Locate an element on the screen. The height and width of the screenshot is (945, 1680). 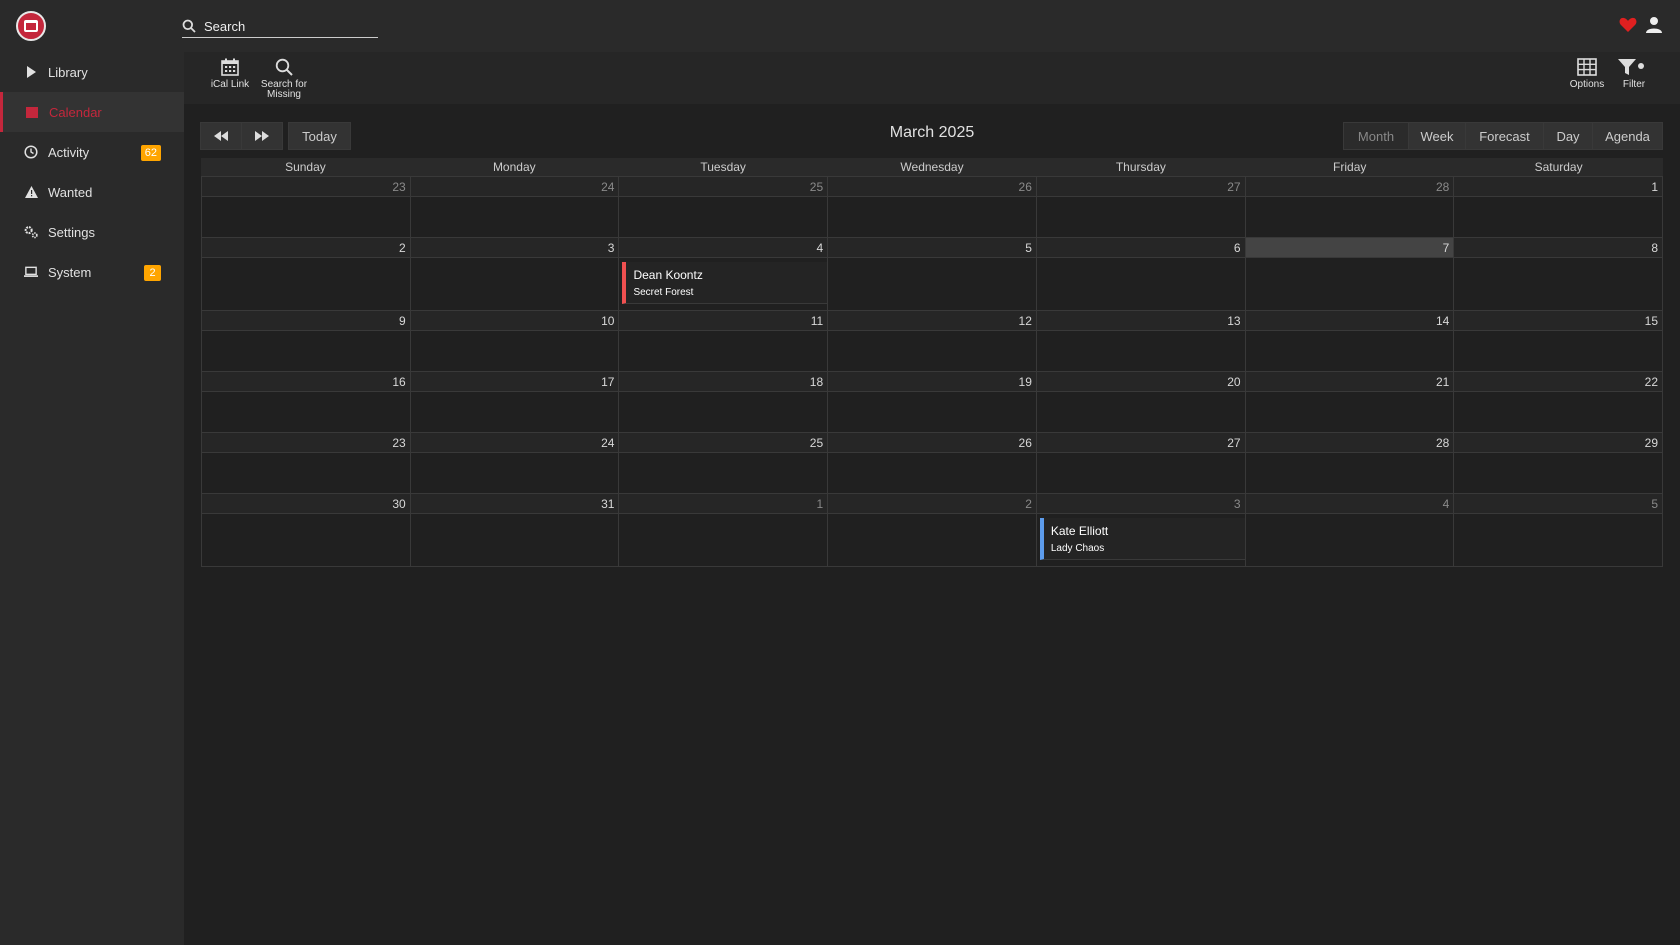
calendar-day: 29 is located at coordinates (1559, 463).